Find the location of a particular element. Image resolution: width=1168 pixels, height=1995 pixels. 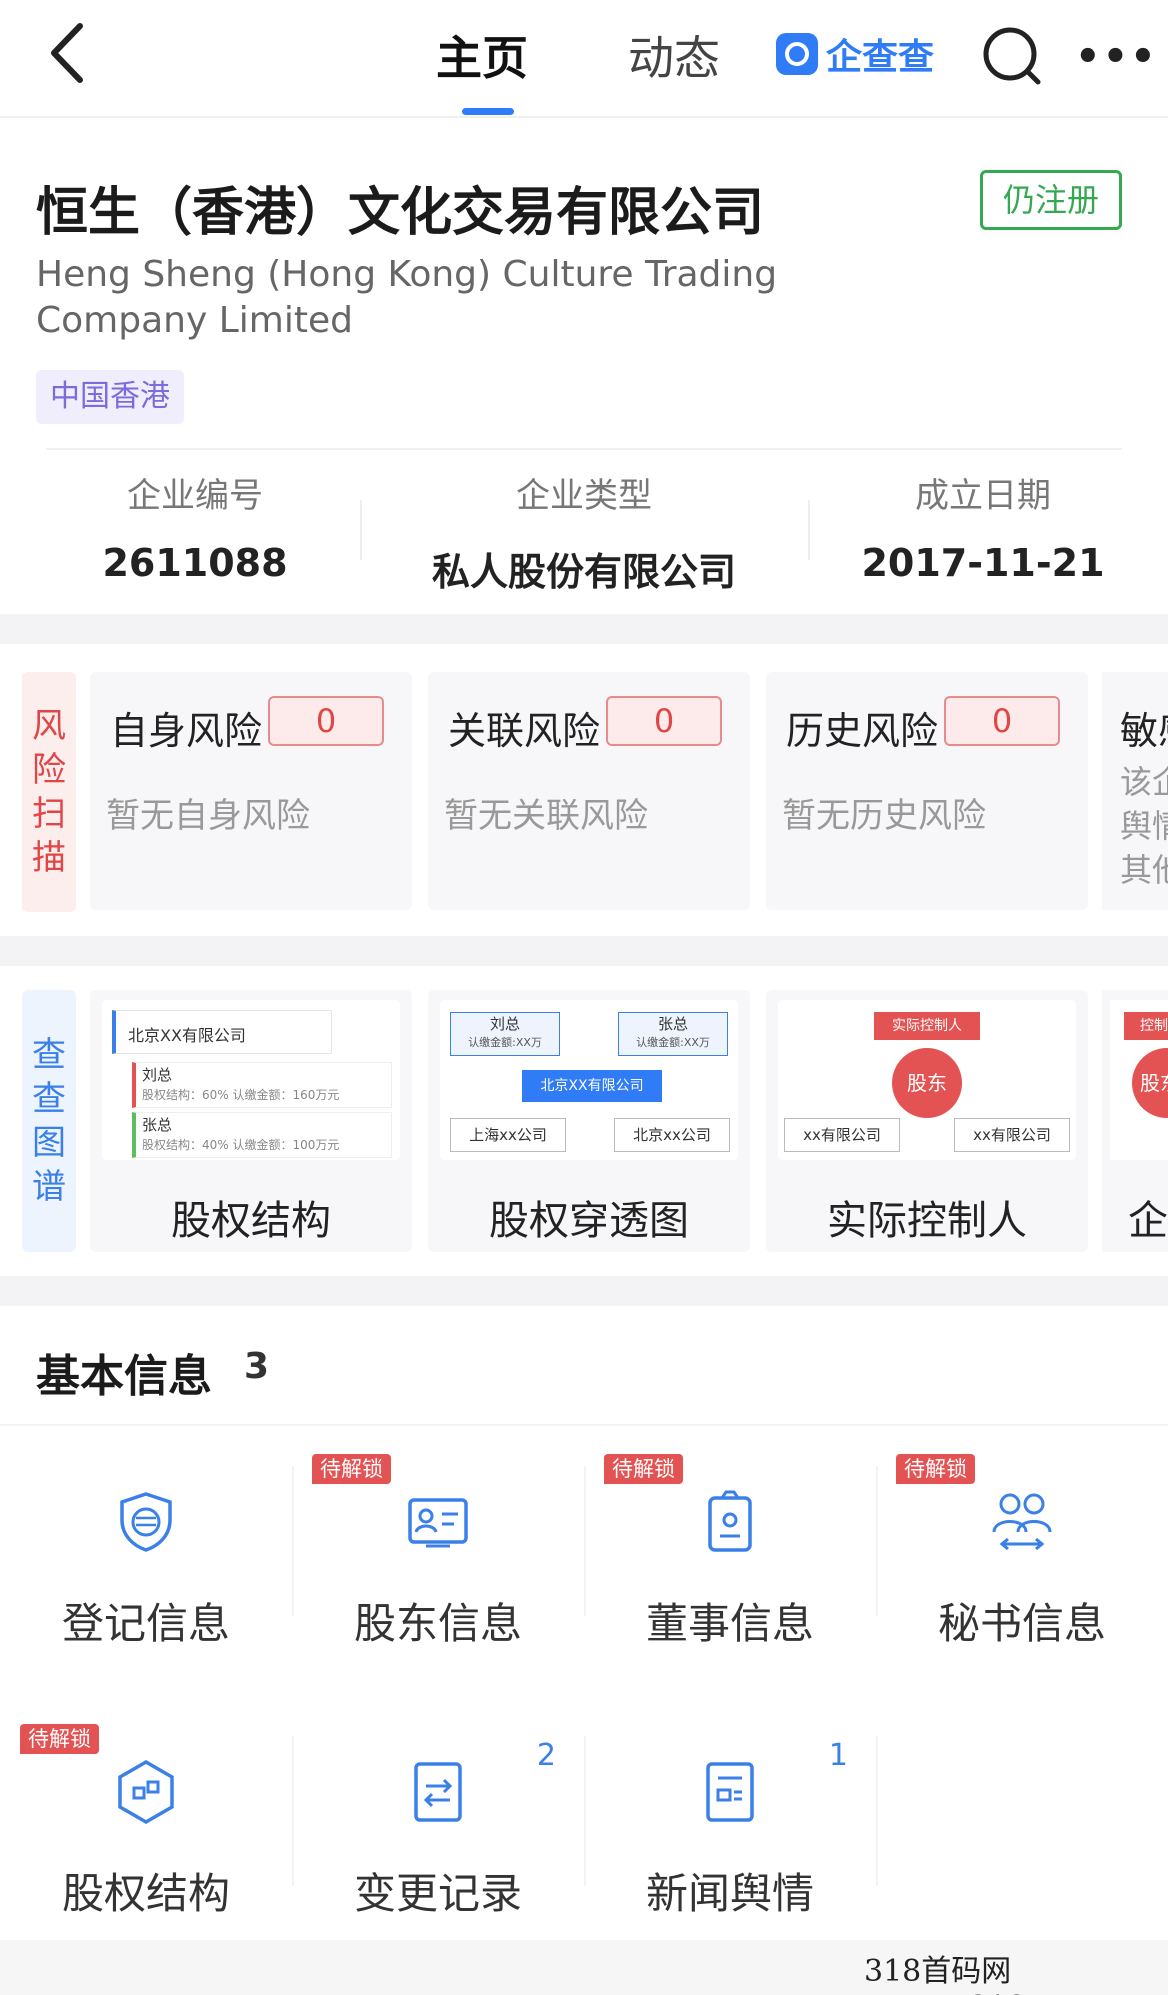

brand-name: 企查查 is located at coordinates (880, 57).